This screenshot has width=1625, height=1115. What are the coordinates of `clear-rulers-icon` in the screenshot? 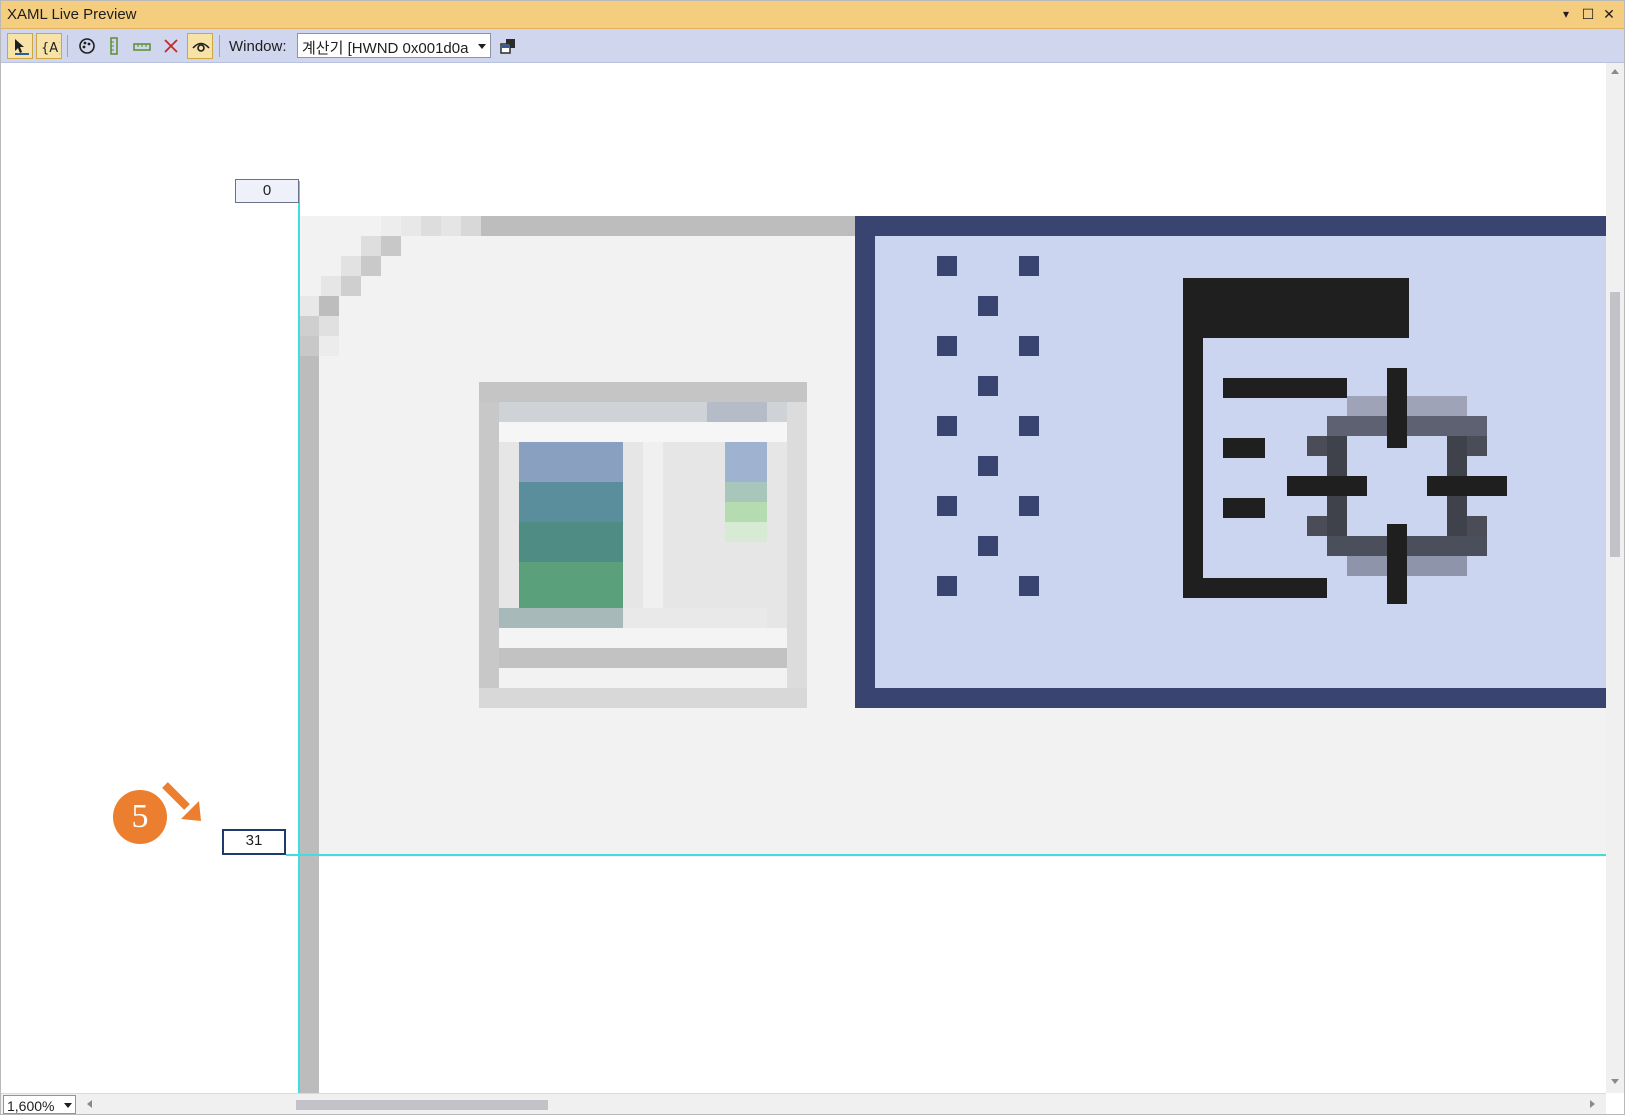 It's located at (171, 46).